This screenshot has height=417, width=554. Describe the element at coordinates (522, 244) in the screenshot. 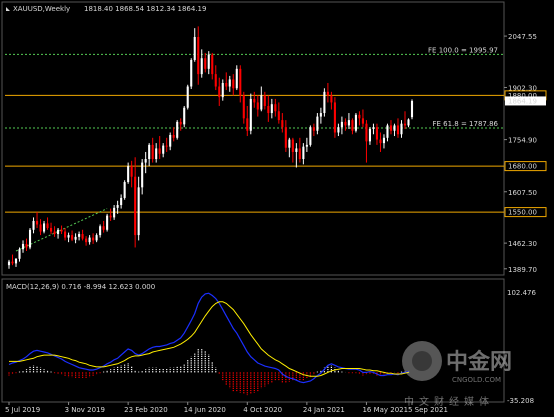

I see `y-tick-label: 1462.30` at that location.